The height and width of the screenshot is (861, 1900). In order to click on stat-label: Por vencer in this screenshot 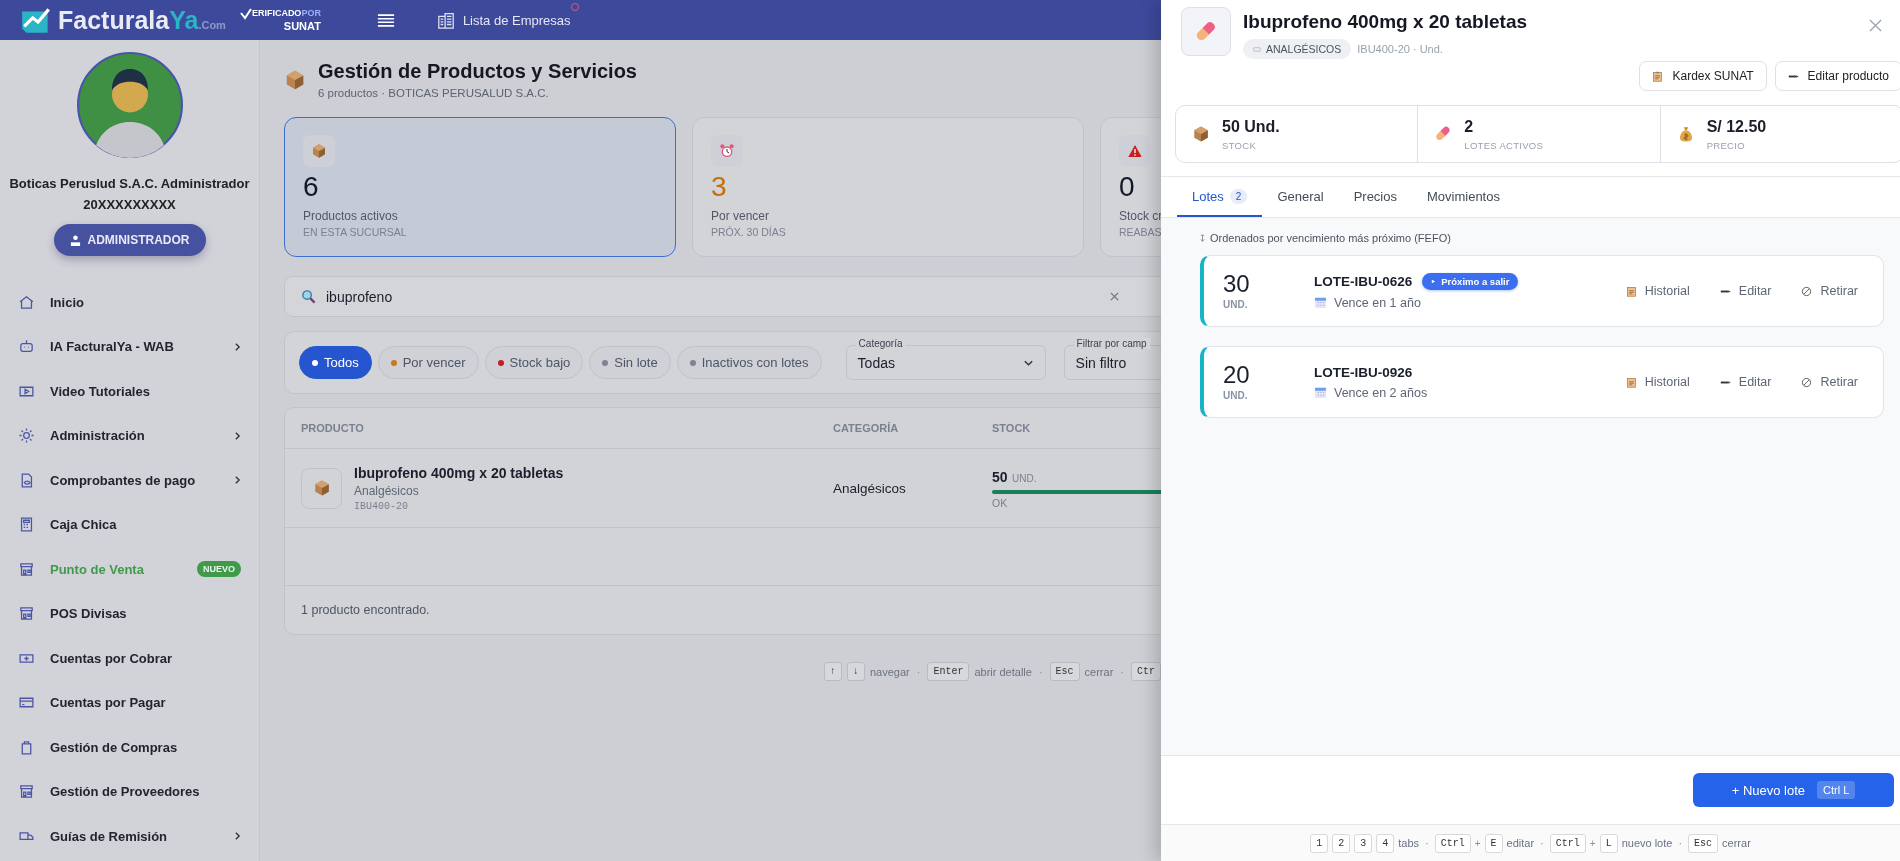, I will do `click(741, 216)`.